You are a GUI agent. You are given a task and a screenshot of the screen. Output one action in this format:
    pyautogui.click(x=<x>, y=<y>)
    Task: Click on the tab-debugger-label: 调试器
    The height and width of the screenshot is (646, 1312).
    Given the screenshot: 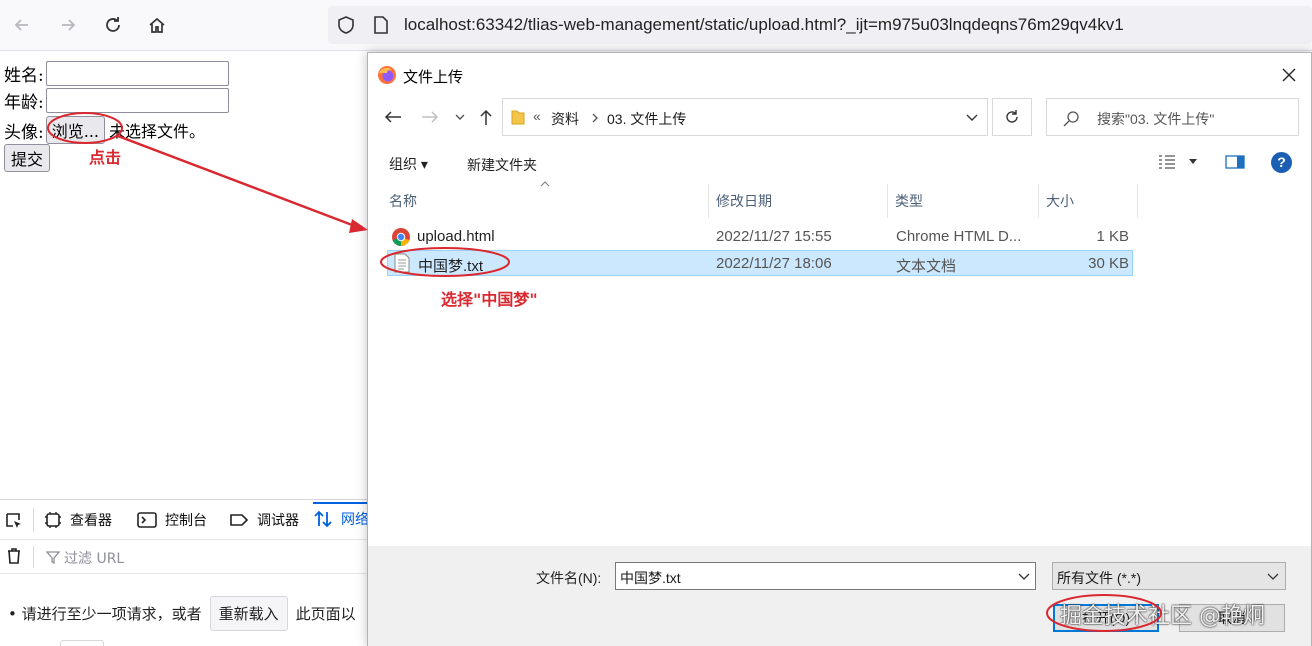 What is the action you would take?
    pyautogui.click(x=278, y=520)
    